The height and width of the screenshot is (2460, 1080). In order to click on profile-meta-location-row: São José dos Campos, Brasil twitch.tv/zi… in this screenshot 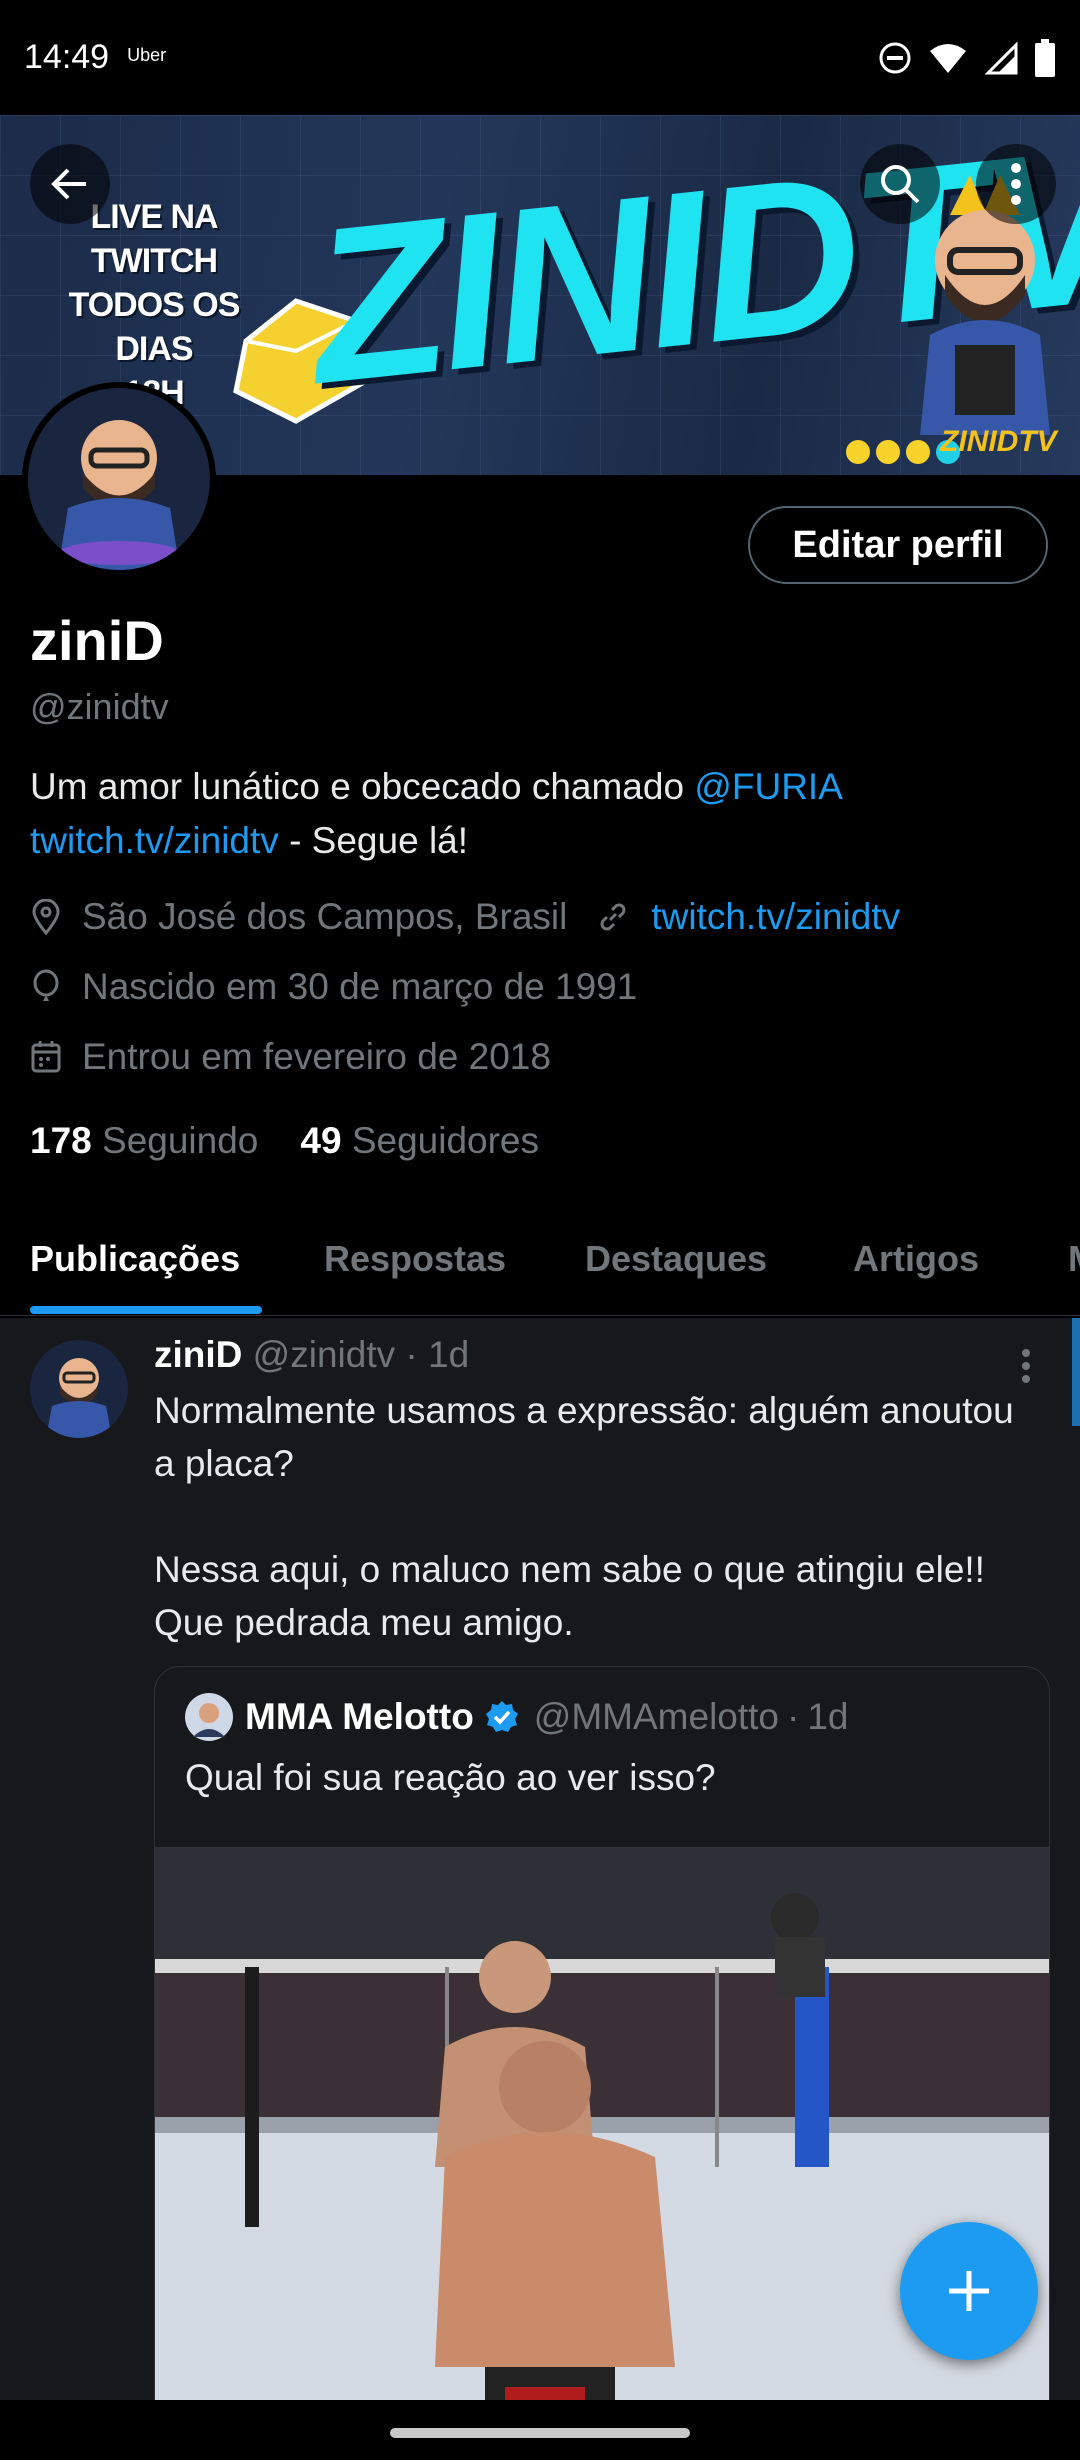, I will do `click(465, 917)`.